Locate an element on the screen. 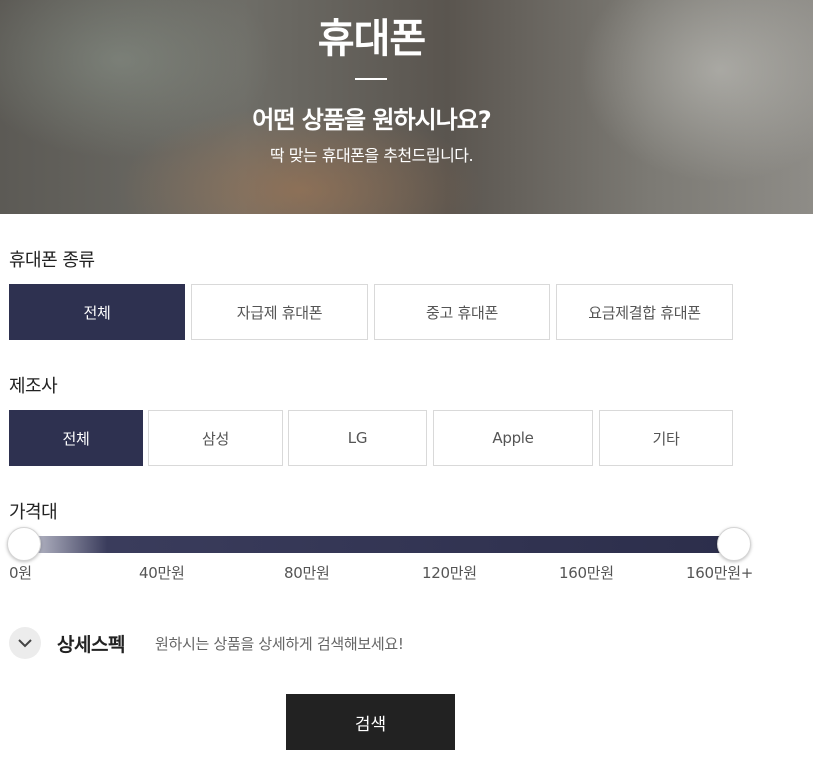  manufacturer-option-lg: LG is located at coordinates (357, 438).